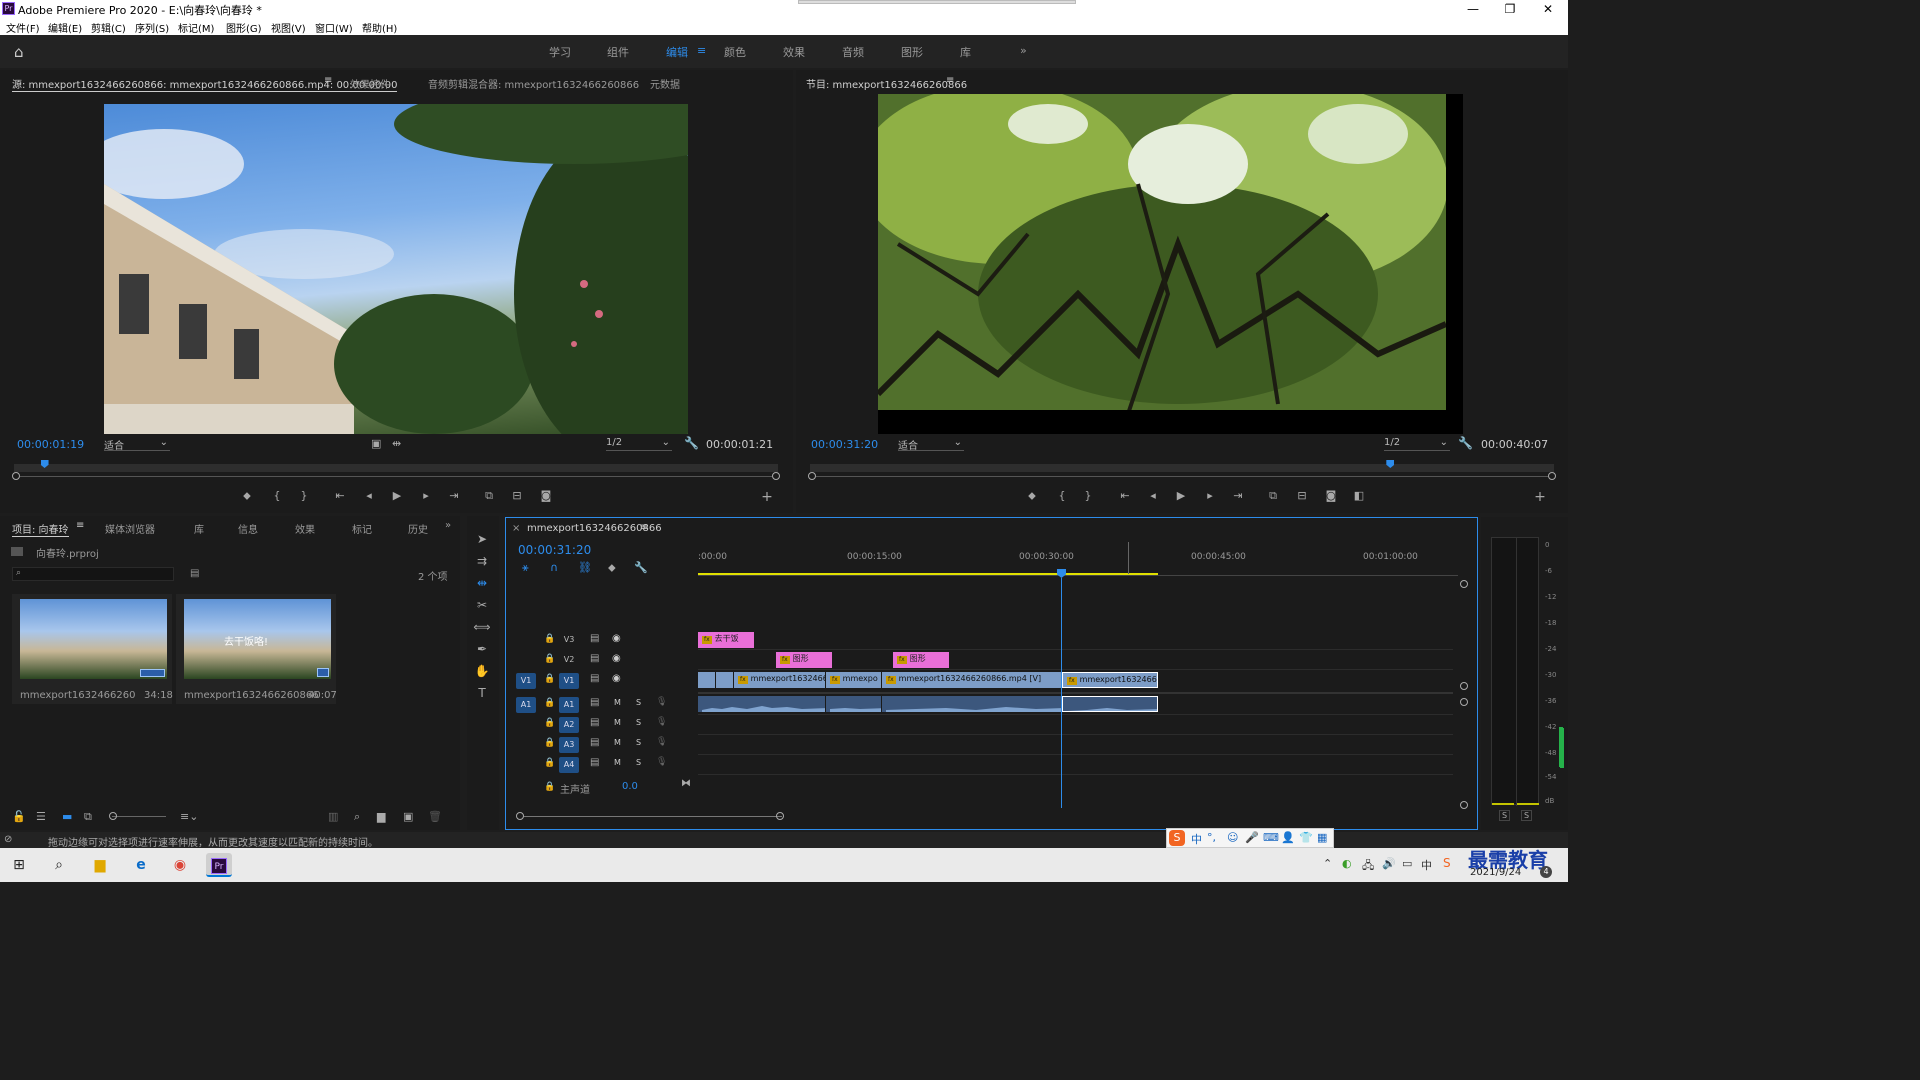 The image size is (1920, 1080). What do you see at coordinates (1182, 476) in the screenshot?
I see `program-zoom-scrollbar` at bounding box center [1182, 476].